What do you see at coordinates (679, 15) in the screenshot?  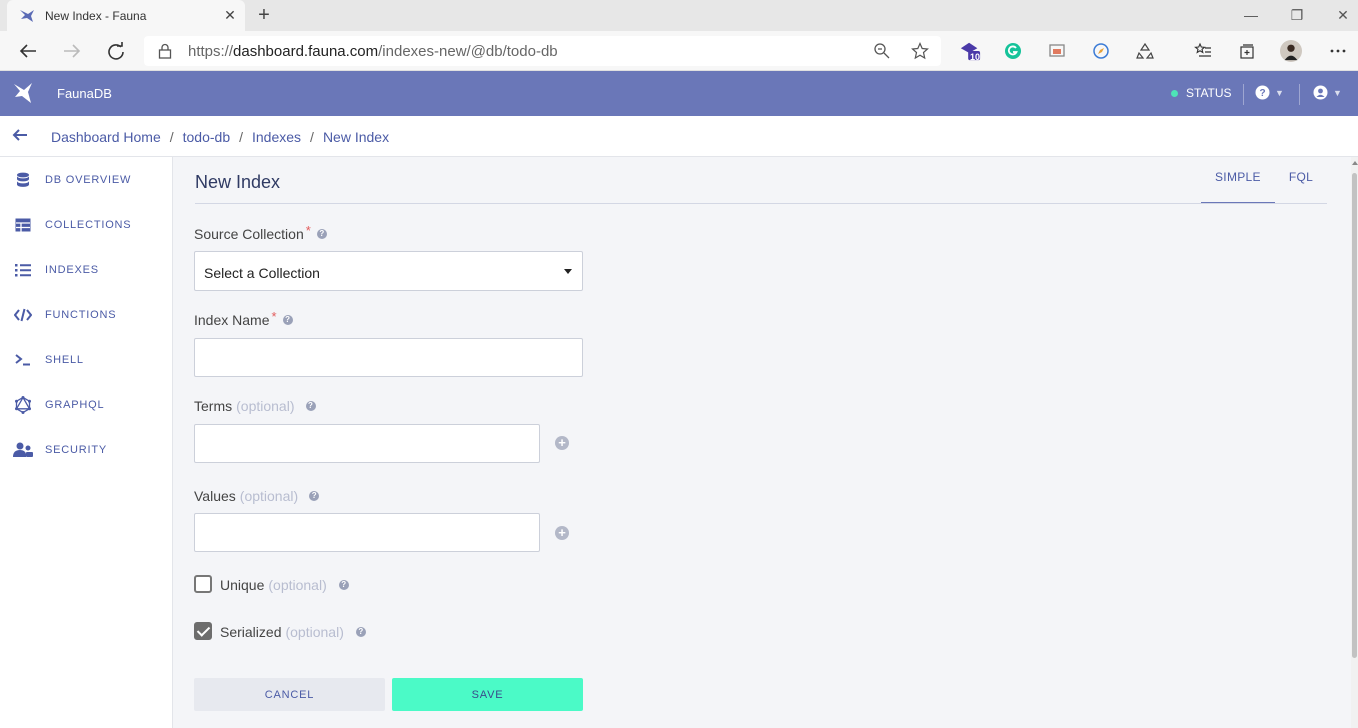 I see `browser-tab-bar: New Index - Fauna ✕ + — ❐ ✕` at bounding box center [679, 15].